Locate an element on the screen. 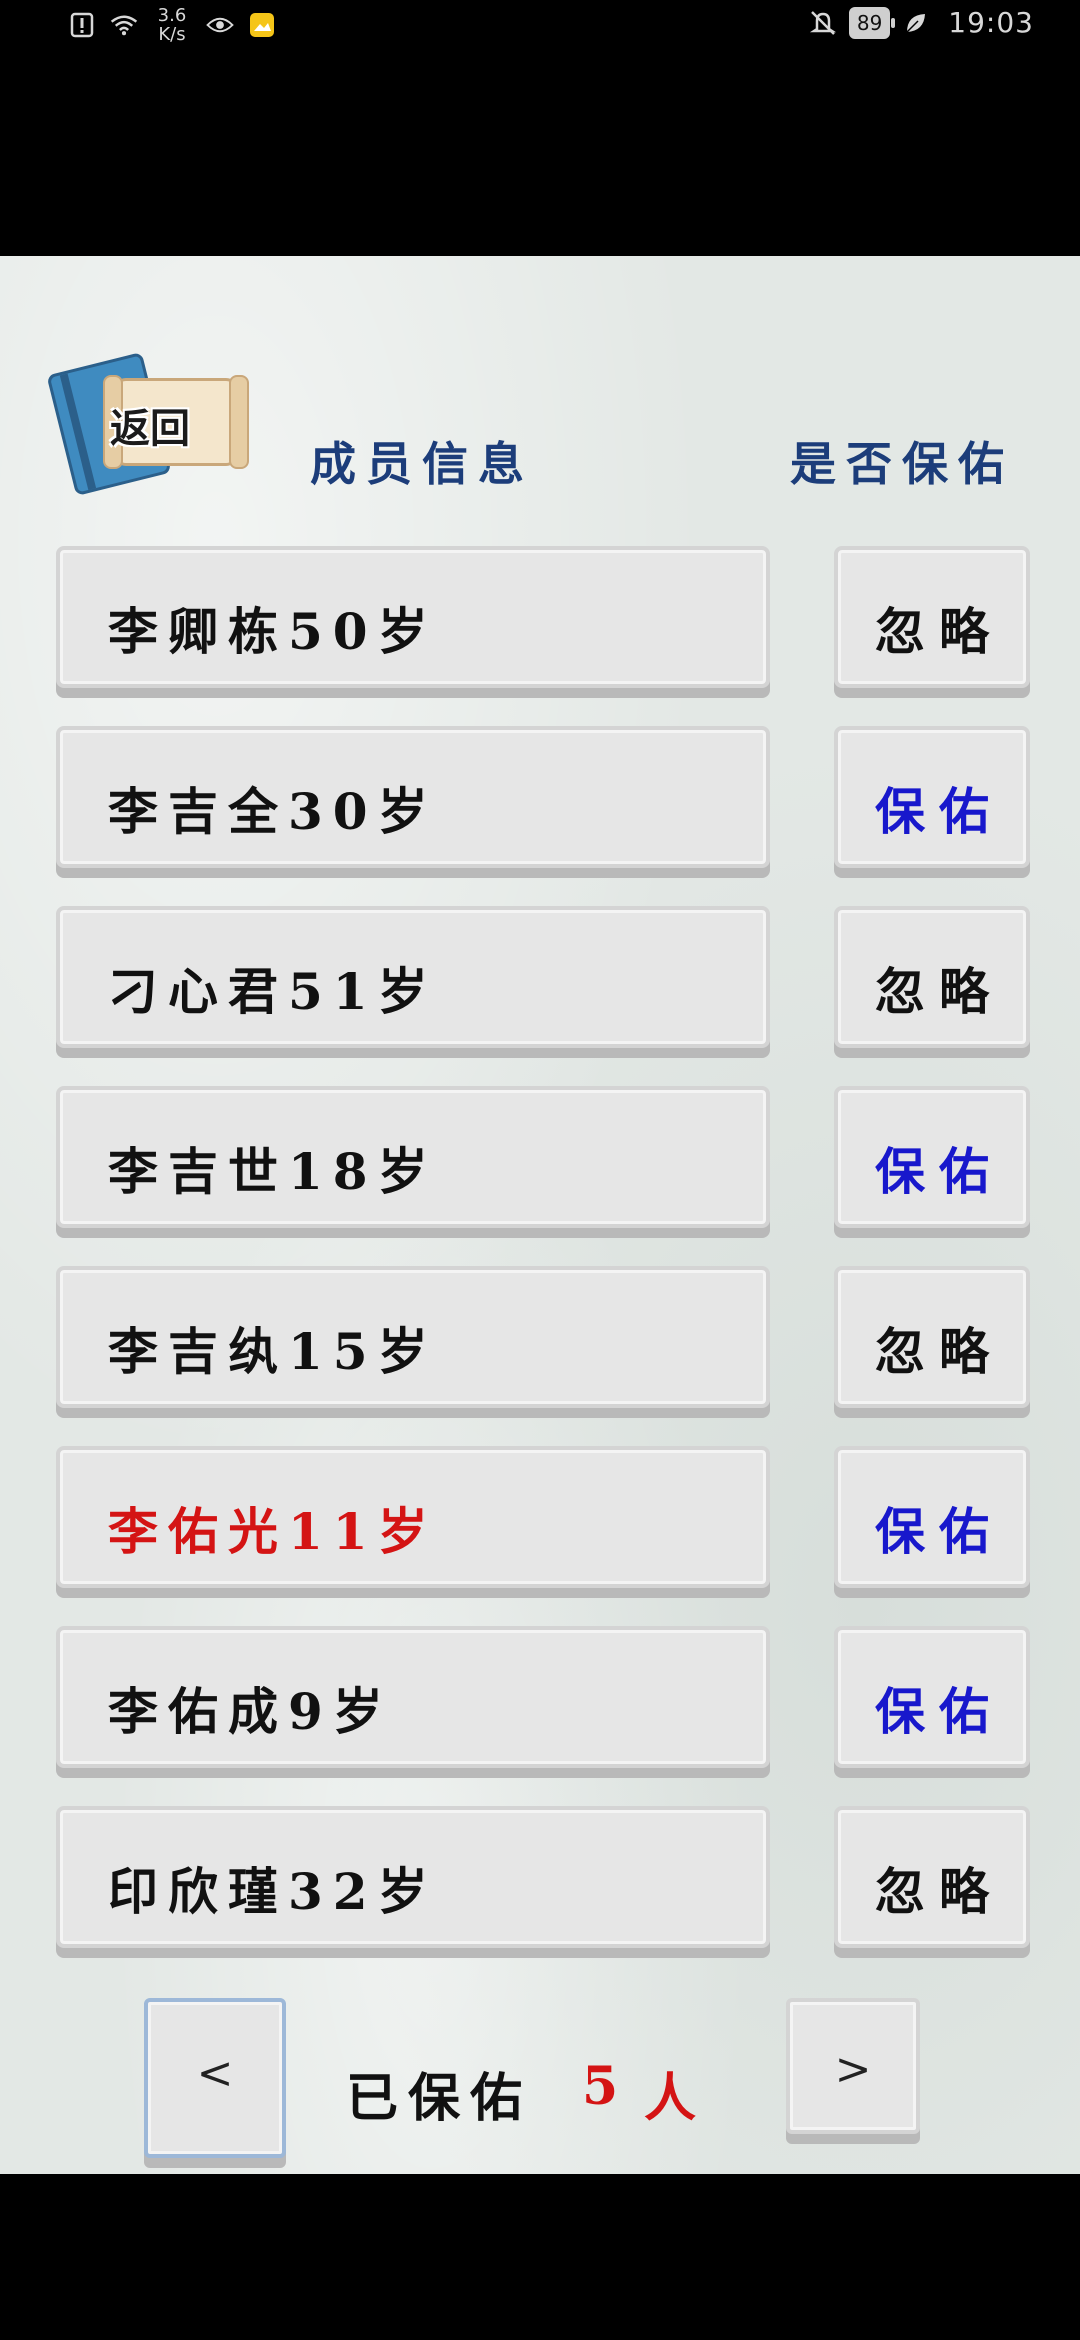 The image size is (1080, 2340). member-row: 印欣瑾32岁 忽略 is located at coordinates (545, 1881).